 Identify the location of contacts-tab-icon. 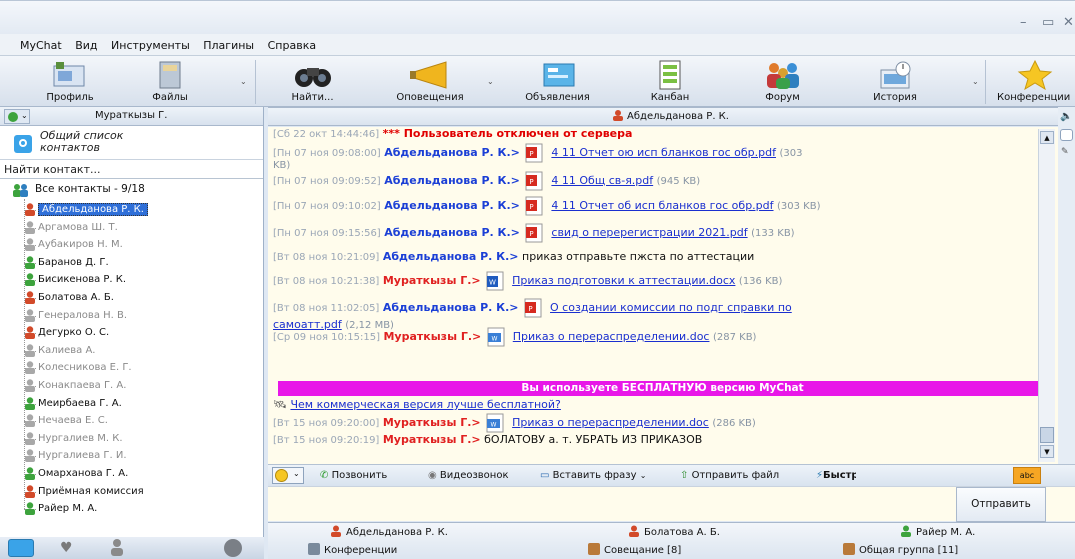
(21, 548).